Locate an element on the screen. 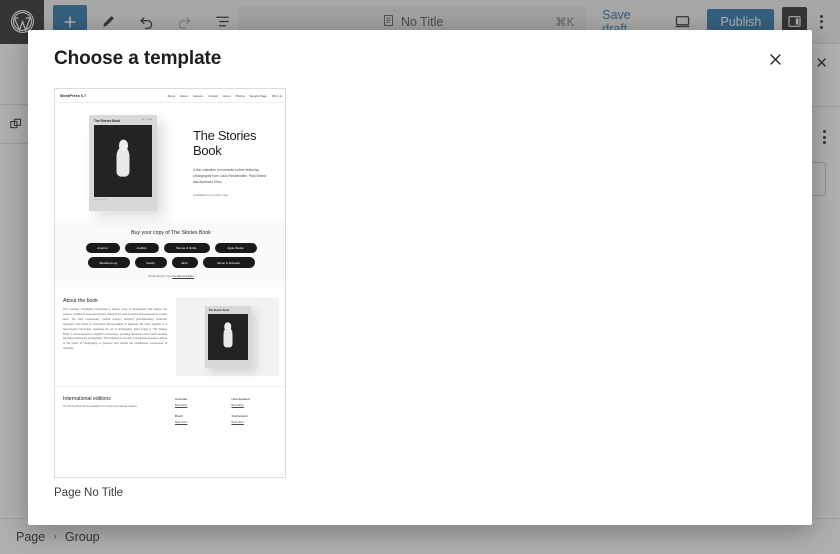  book-cover-title-small: The Stories Book is located at coordinates (219, 310).